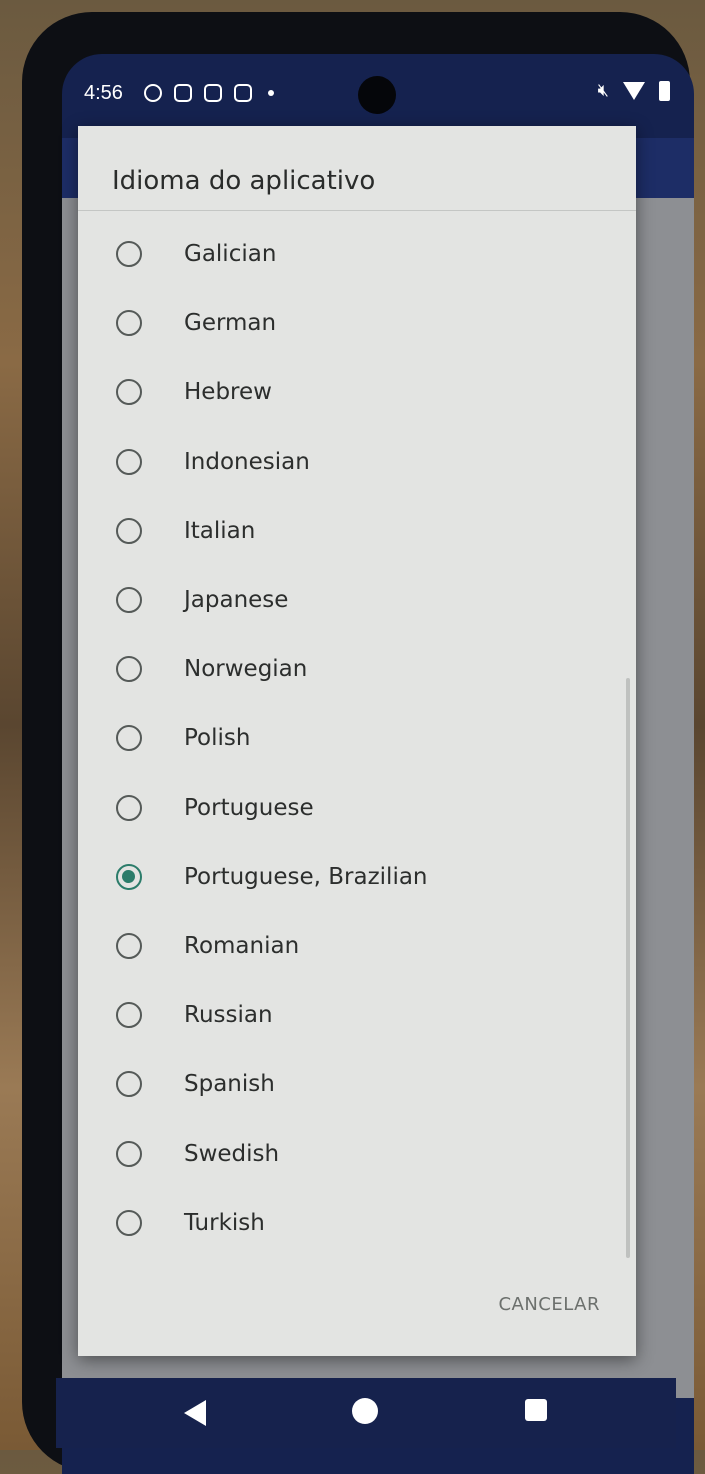  What do you see at coordinates (357, 323) in the screenshot?
I see `language-option: German` at bounding box center [357, 323].